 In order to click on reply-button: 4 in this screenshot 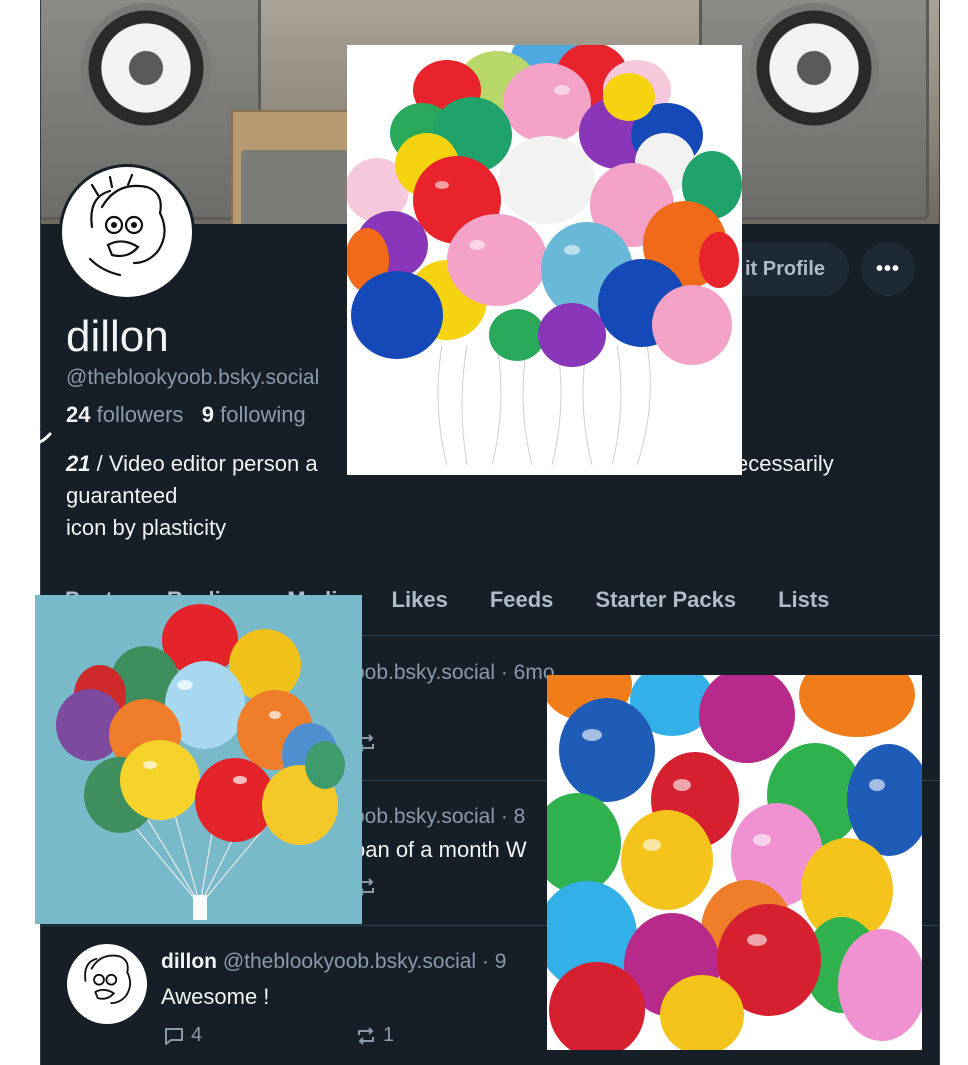, I will do `click(182, 1035)`.